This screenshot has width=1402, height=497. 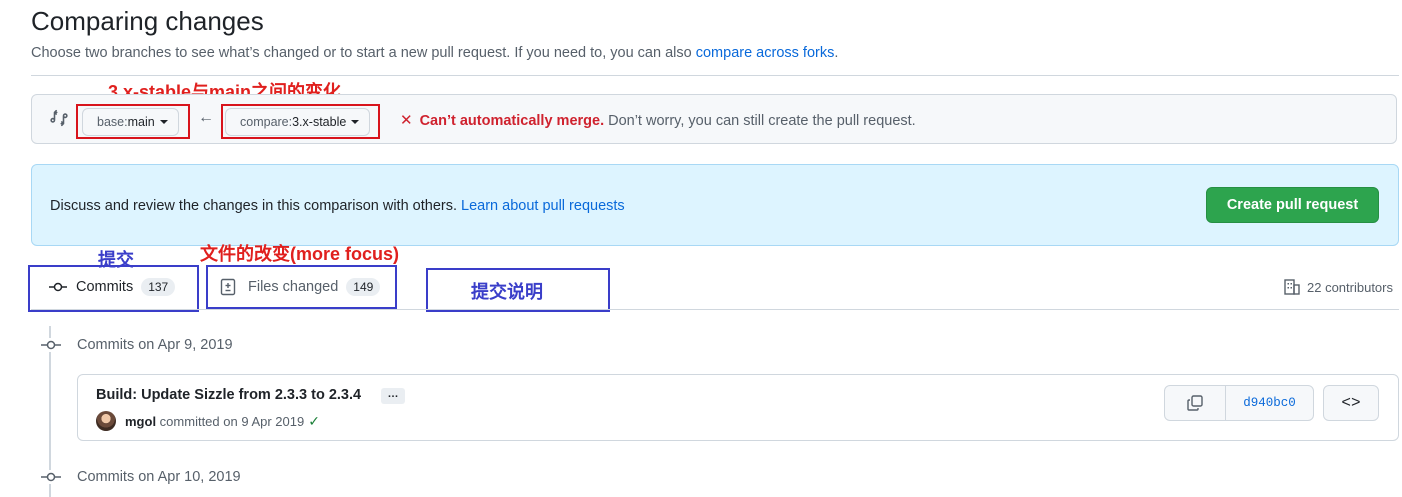 What do you see at coordinates (228, 287) in the screenshot?
I see `file-diff-icon` at bounding box center [228, 287].